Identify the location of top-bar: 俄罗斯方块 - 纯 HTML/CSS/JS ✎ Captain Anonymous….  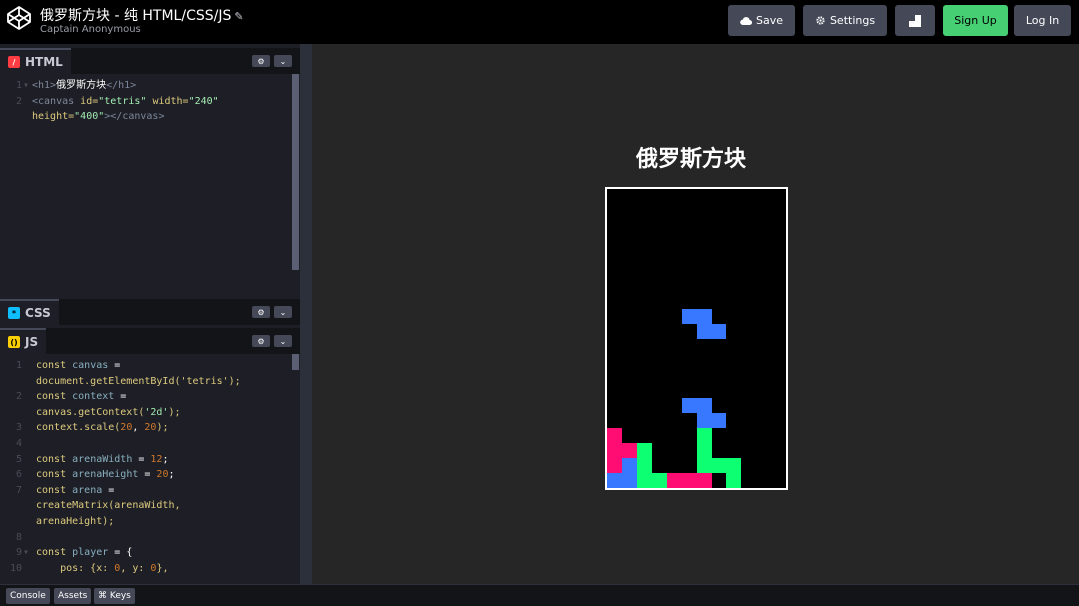
(539, 22).